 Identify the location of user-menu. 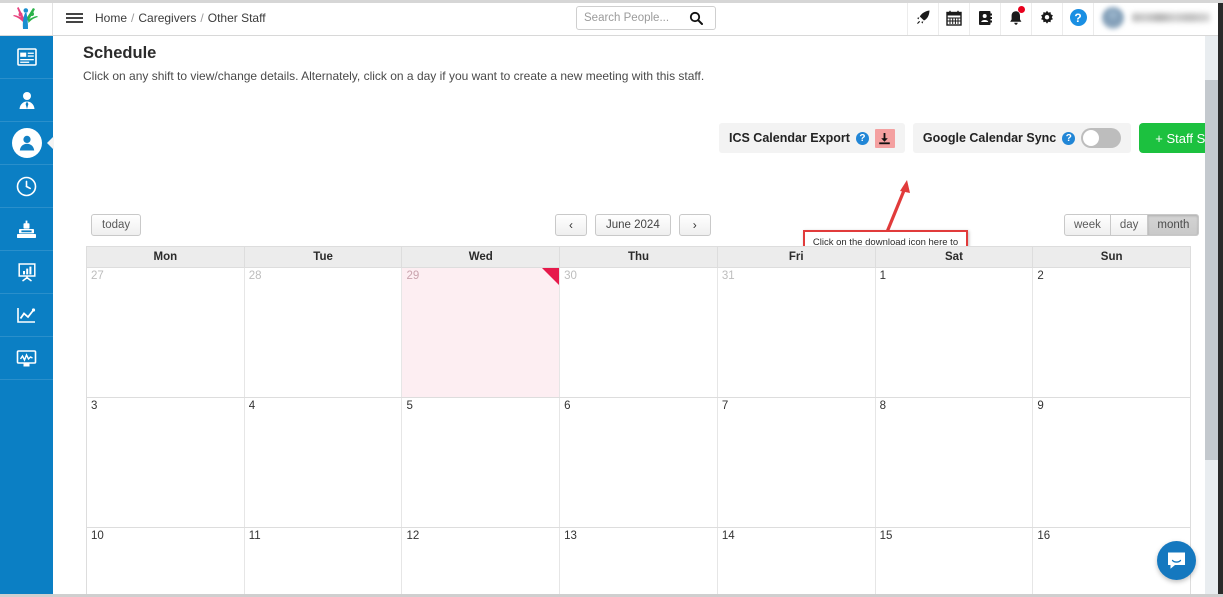
(1158, 17).